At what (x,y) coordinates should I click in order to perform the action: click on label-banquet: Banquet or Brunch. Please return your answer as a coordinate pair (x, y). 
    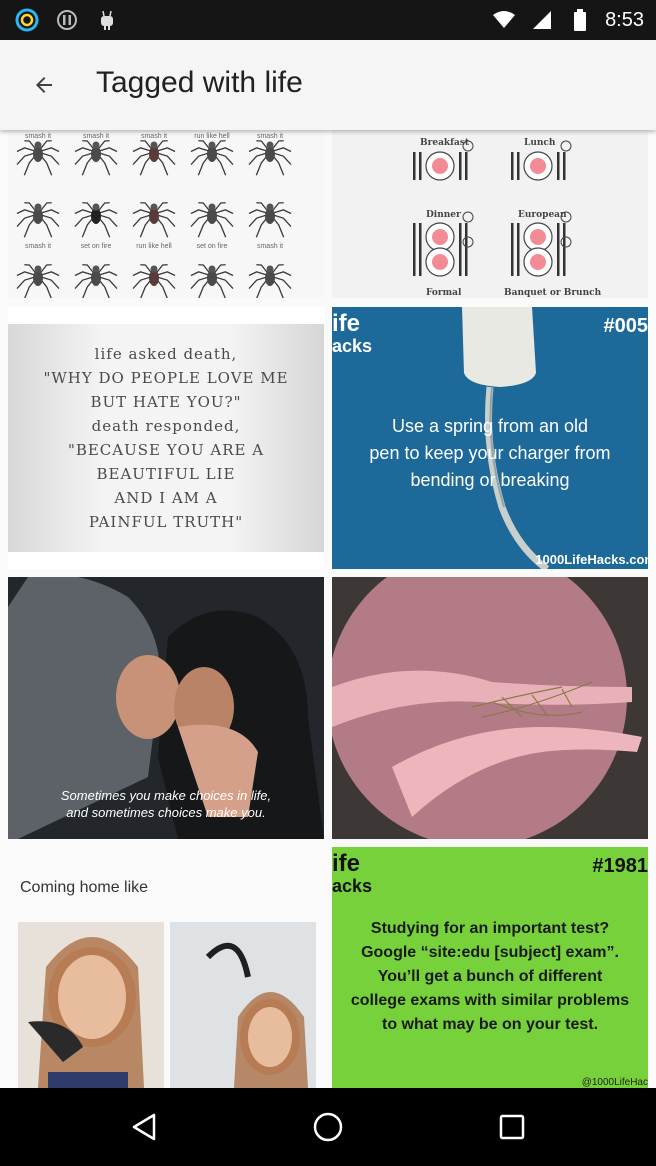
    Looking at the image, I should click on (553, 293).